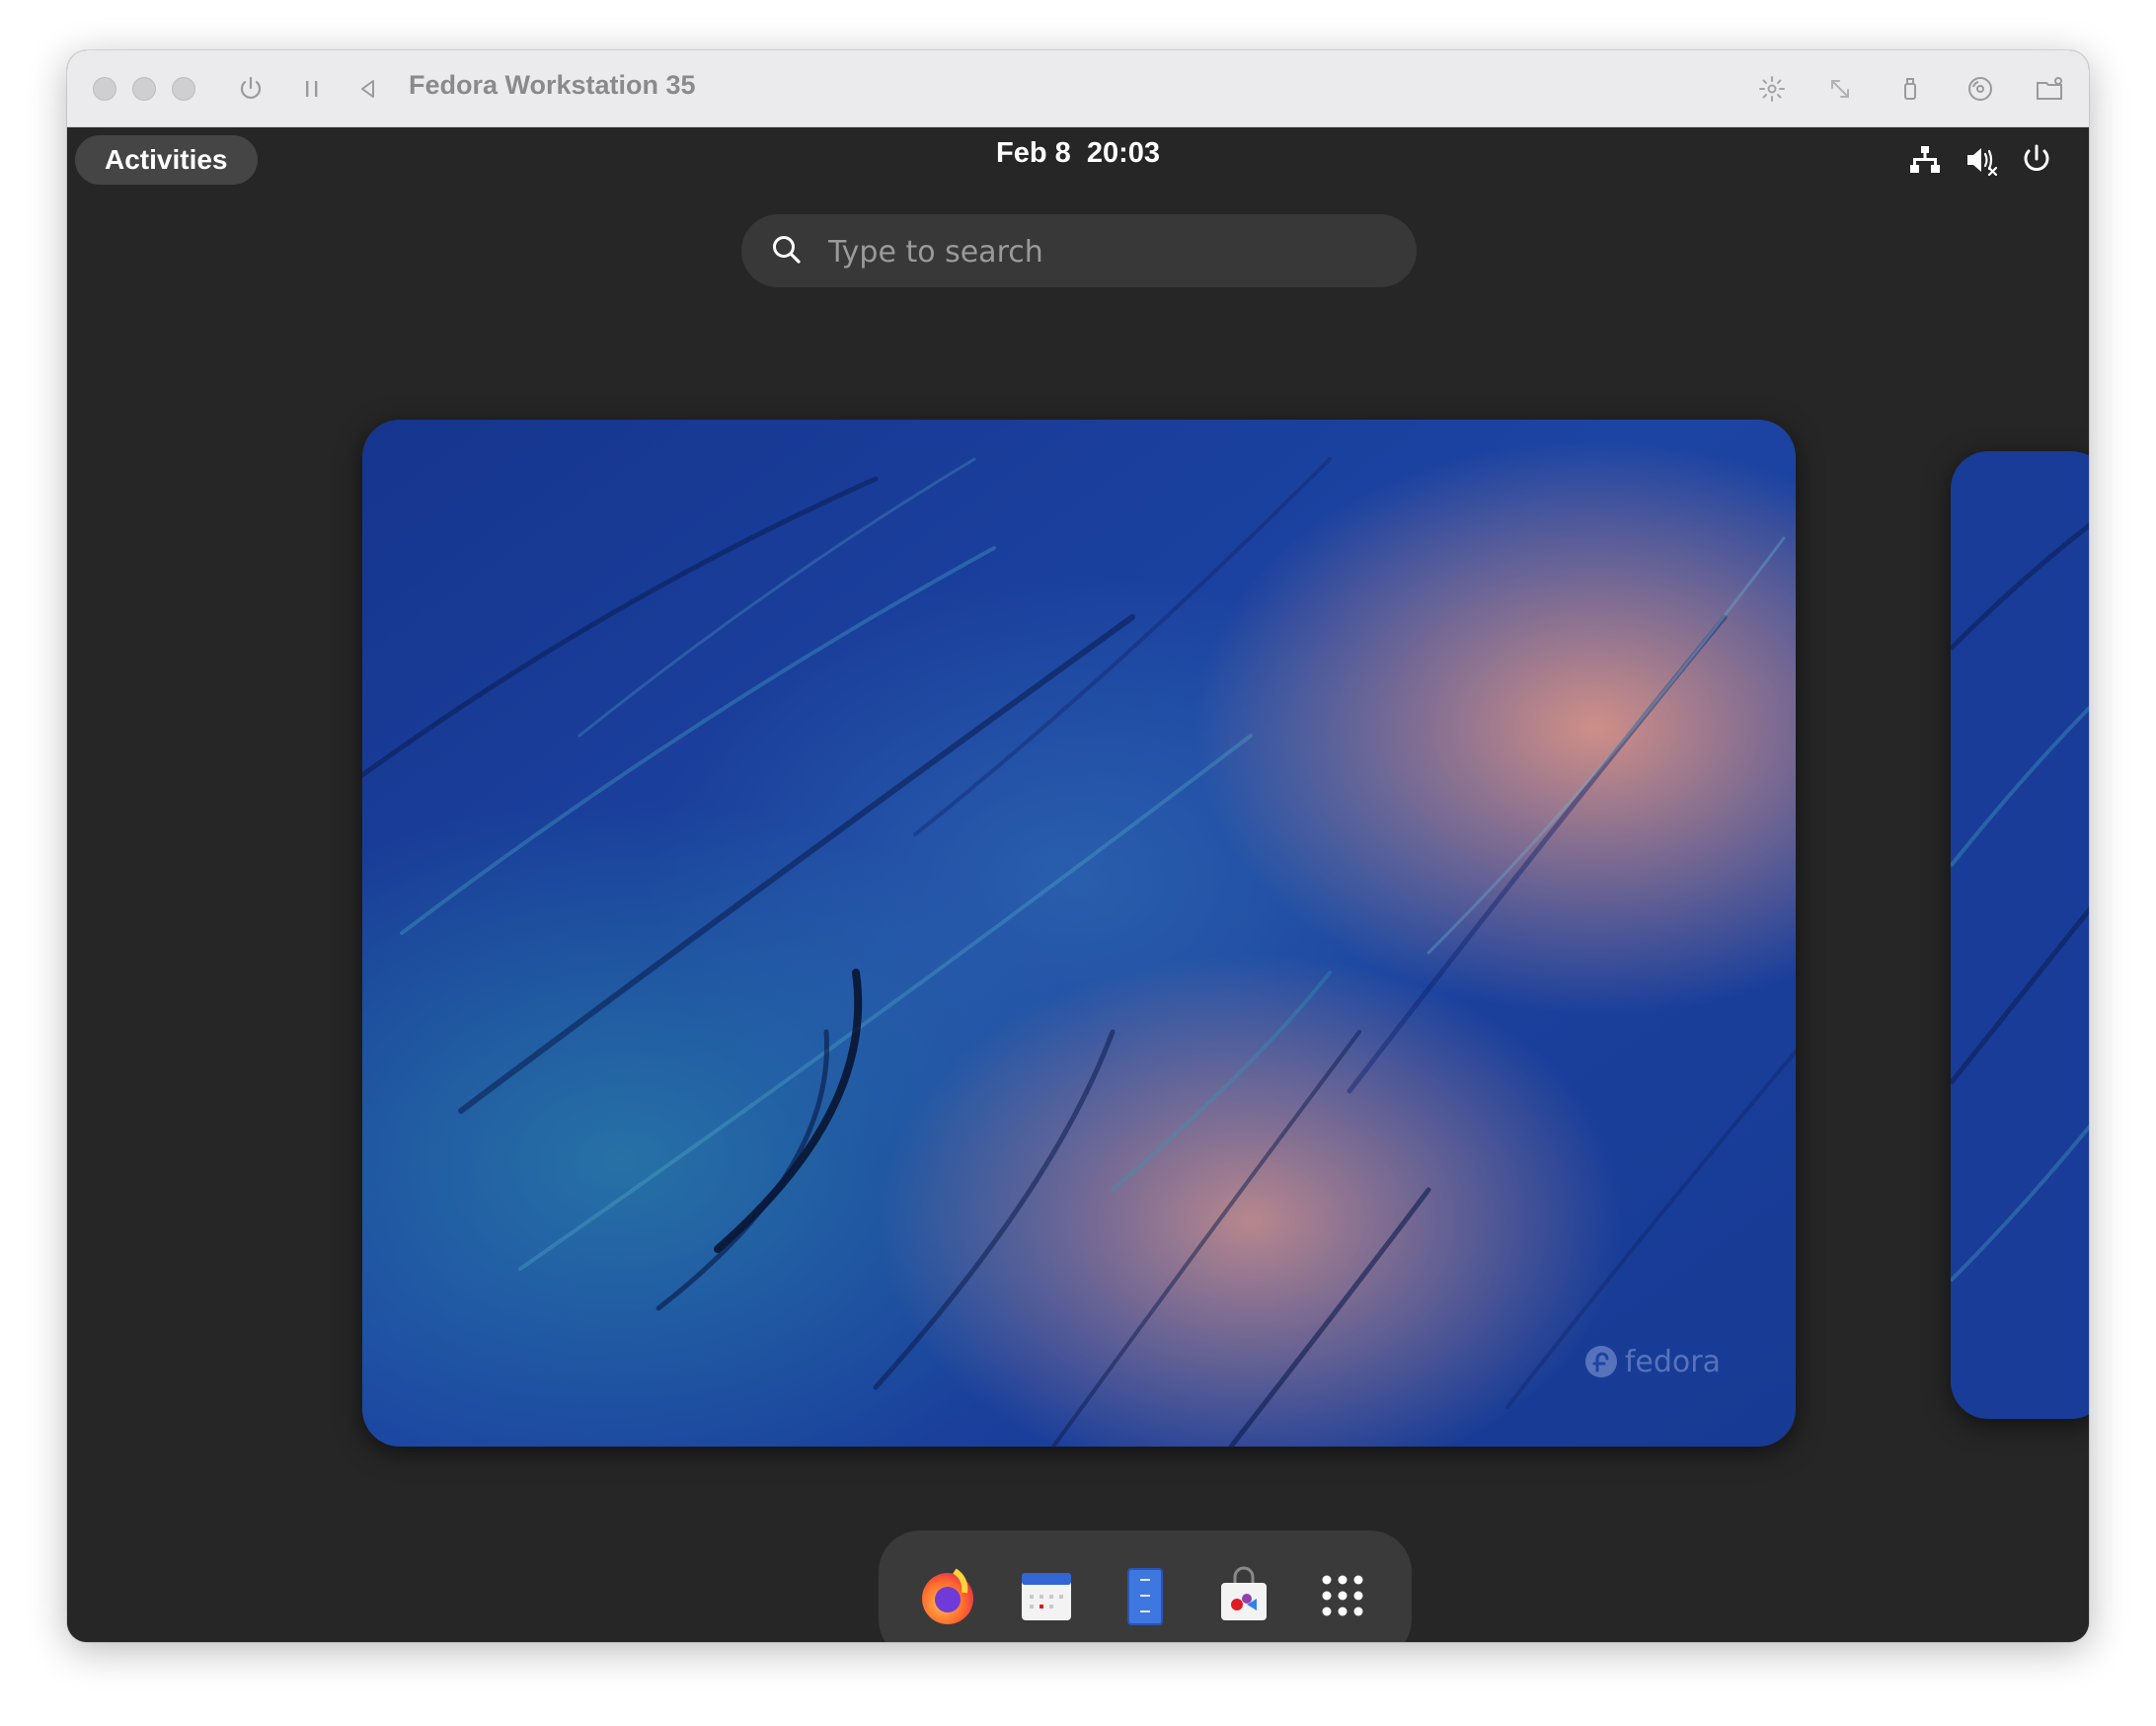 The image size is (2156, 1726). I want to click on shared-folder-icon, so click(2049, 89).